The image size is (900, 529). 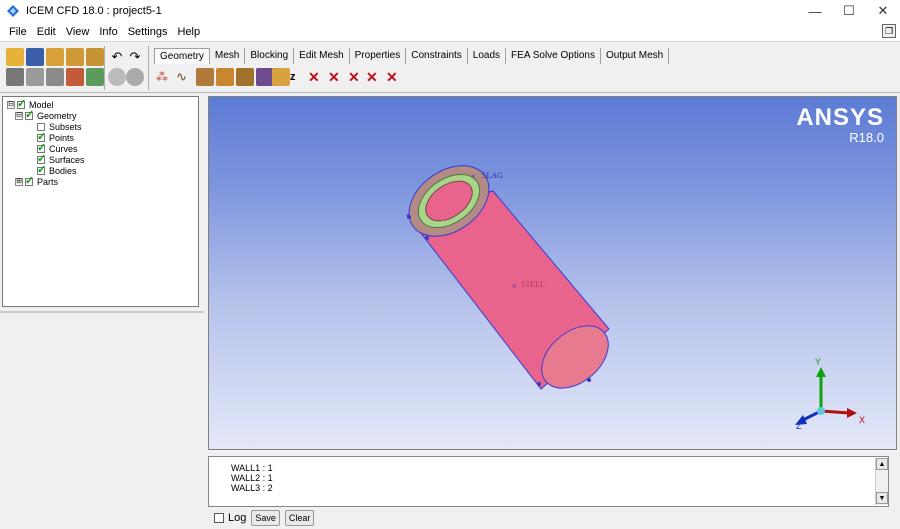 I want to click on log-label: Log, so click(x=237, y=518).